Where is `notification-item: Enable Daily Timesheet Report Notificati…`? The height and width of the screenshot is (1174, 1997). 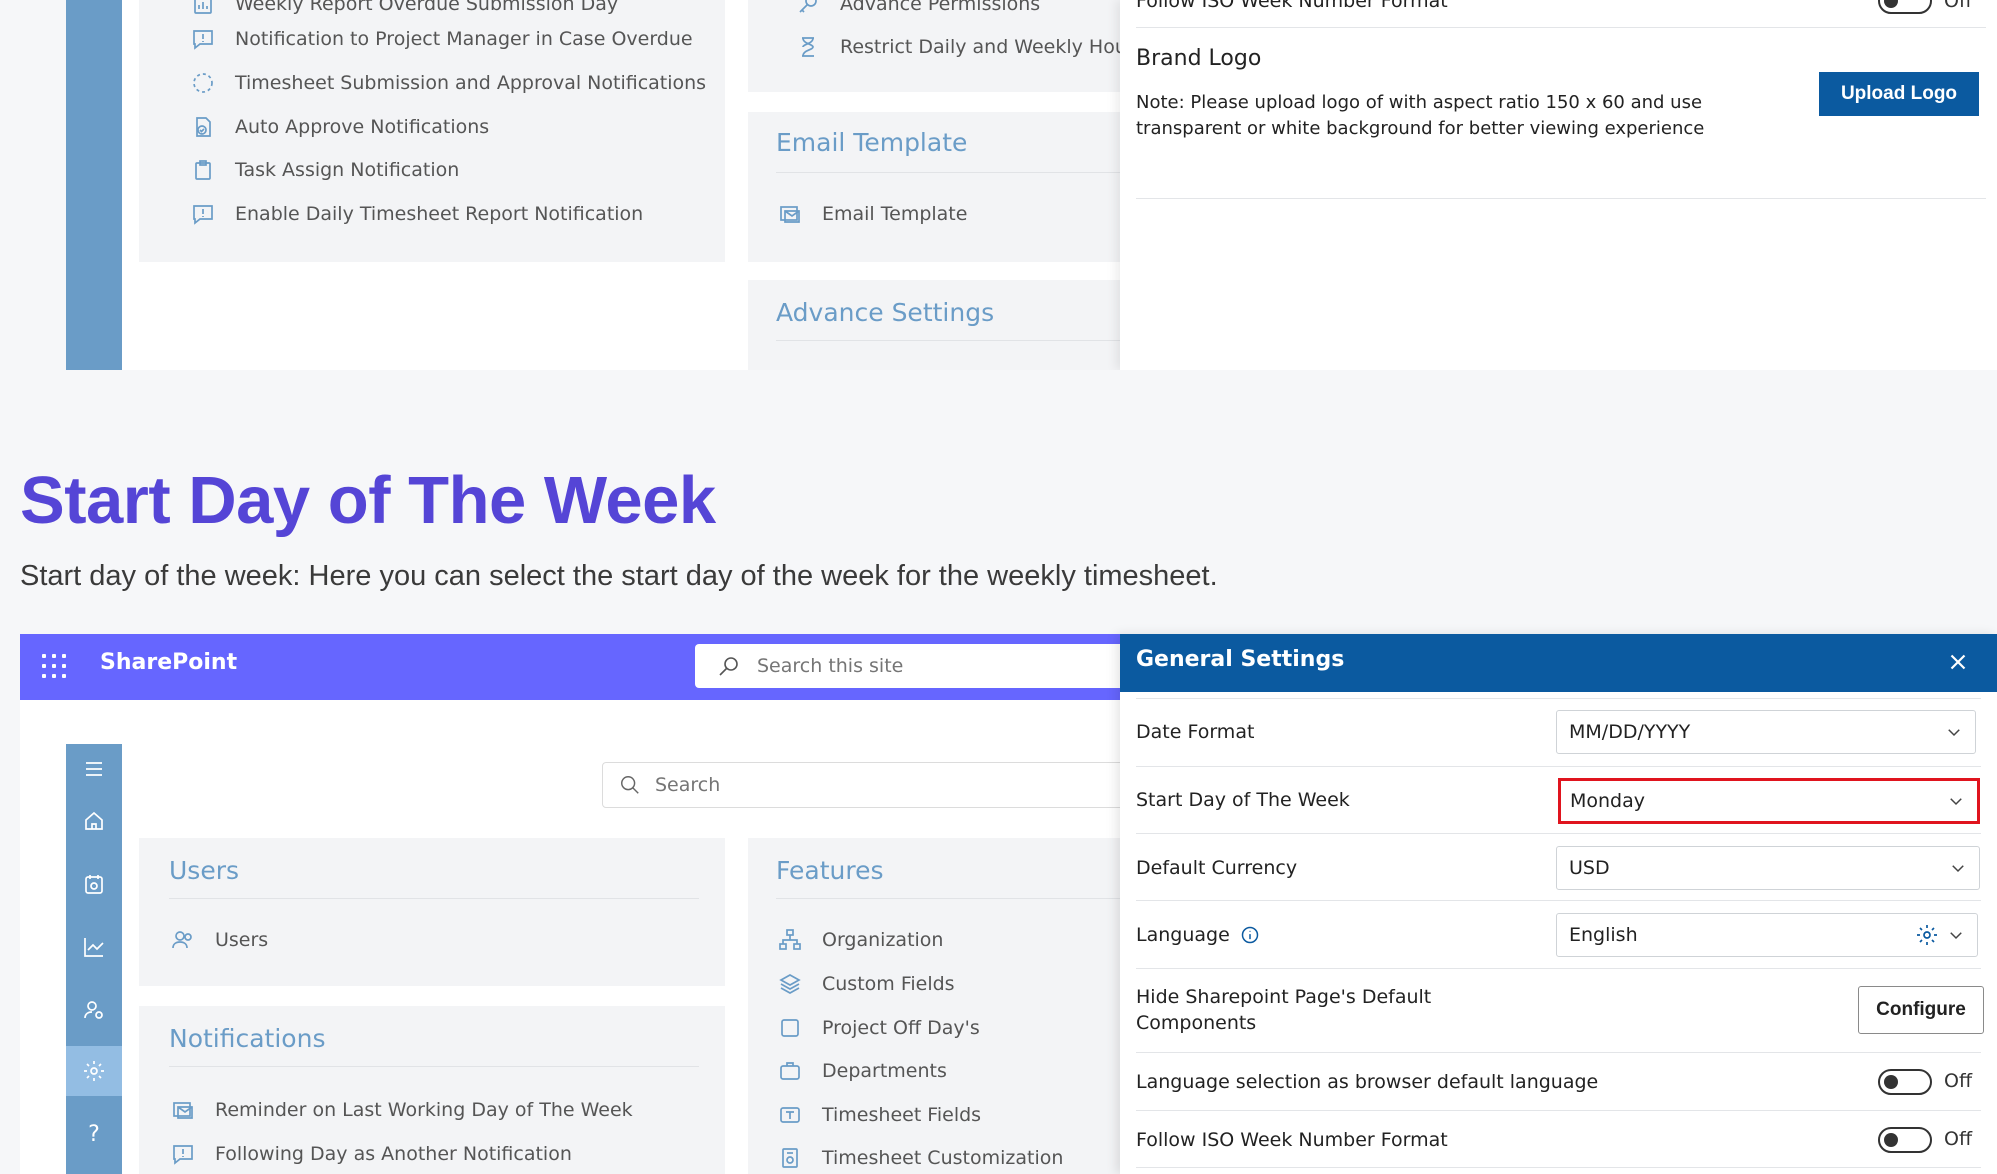
notification-item: Enable Daily Timesheet Report Notificati… is located at coordinates (416, 214).